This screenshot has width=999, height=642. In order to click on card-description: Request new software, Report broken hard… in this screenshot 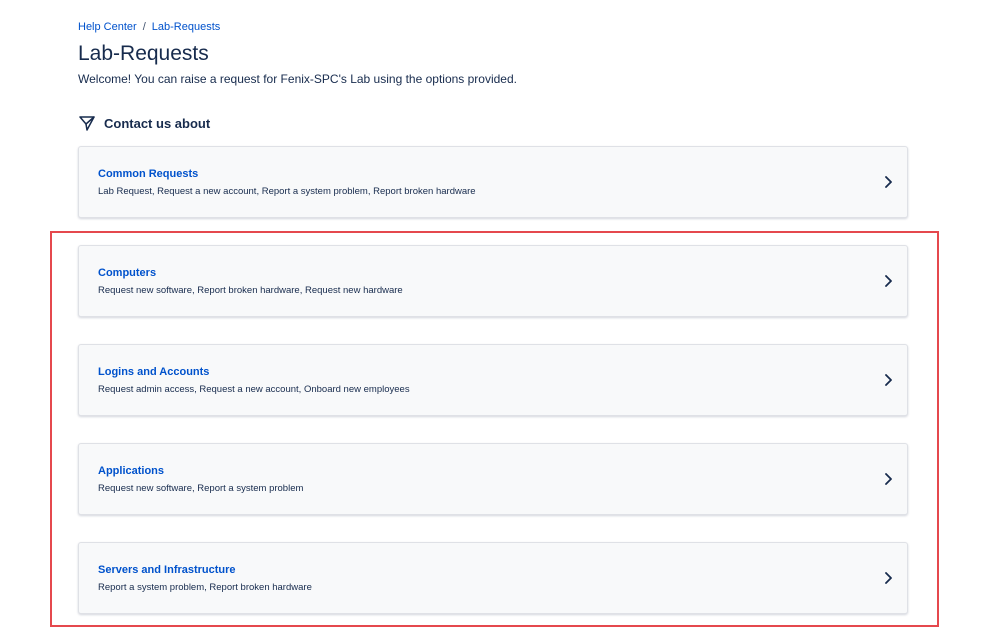, I will do `click(250, 290)`.